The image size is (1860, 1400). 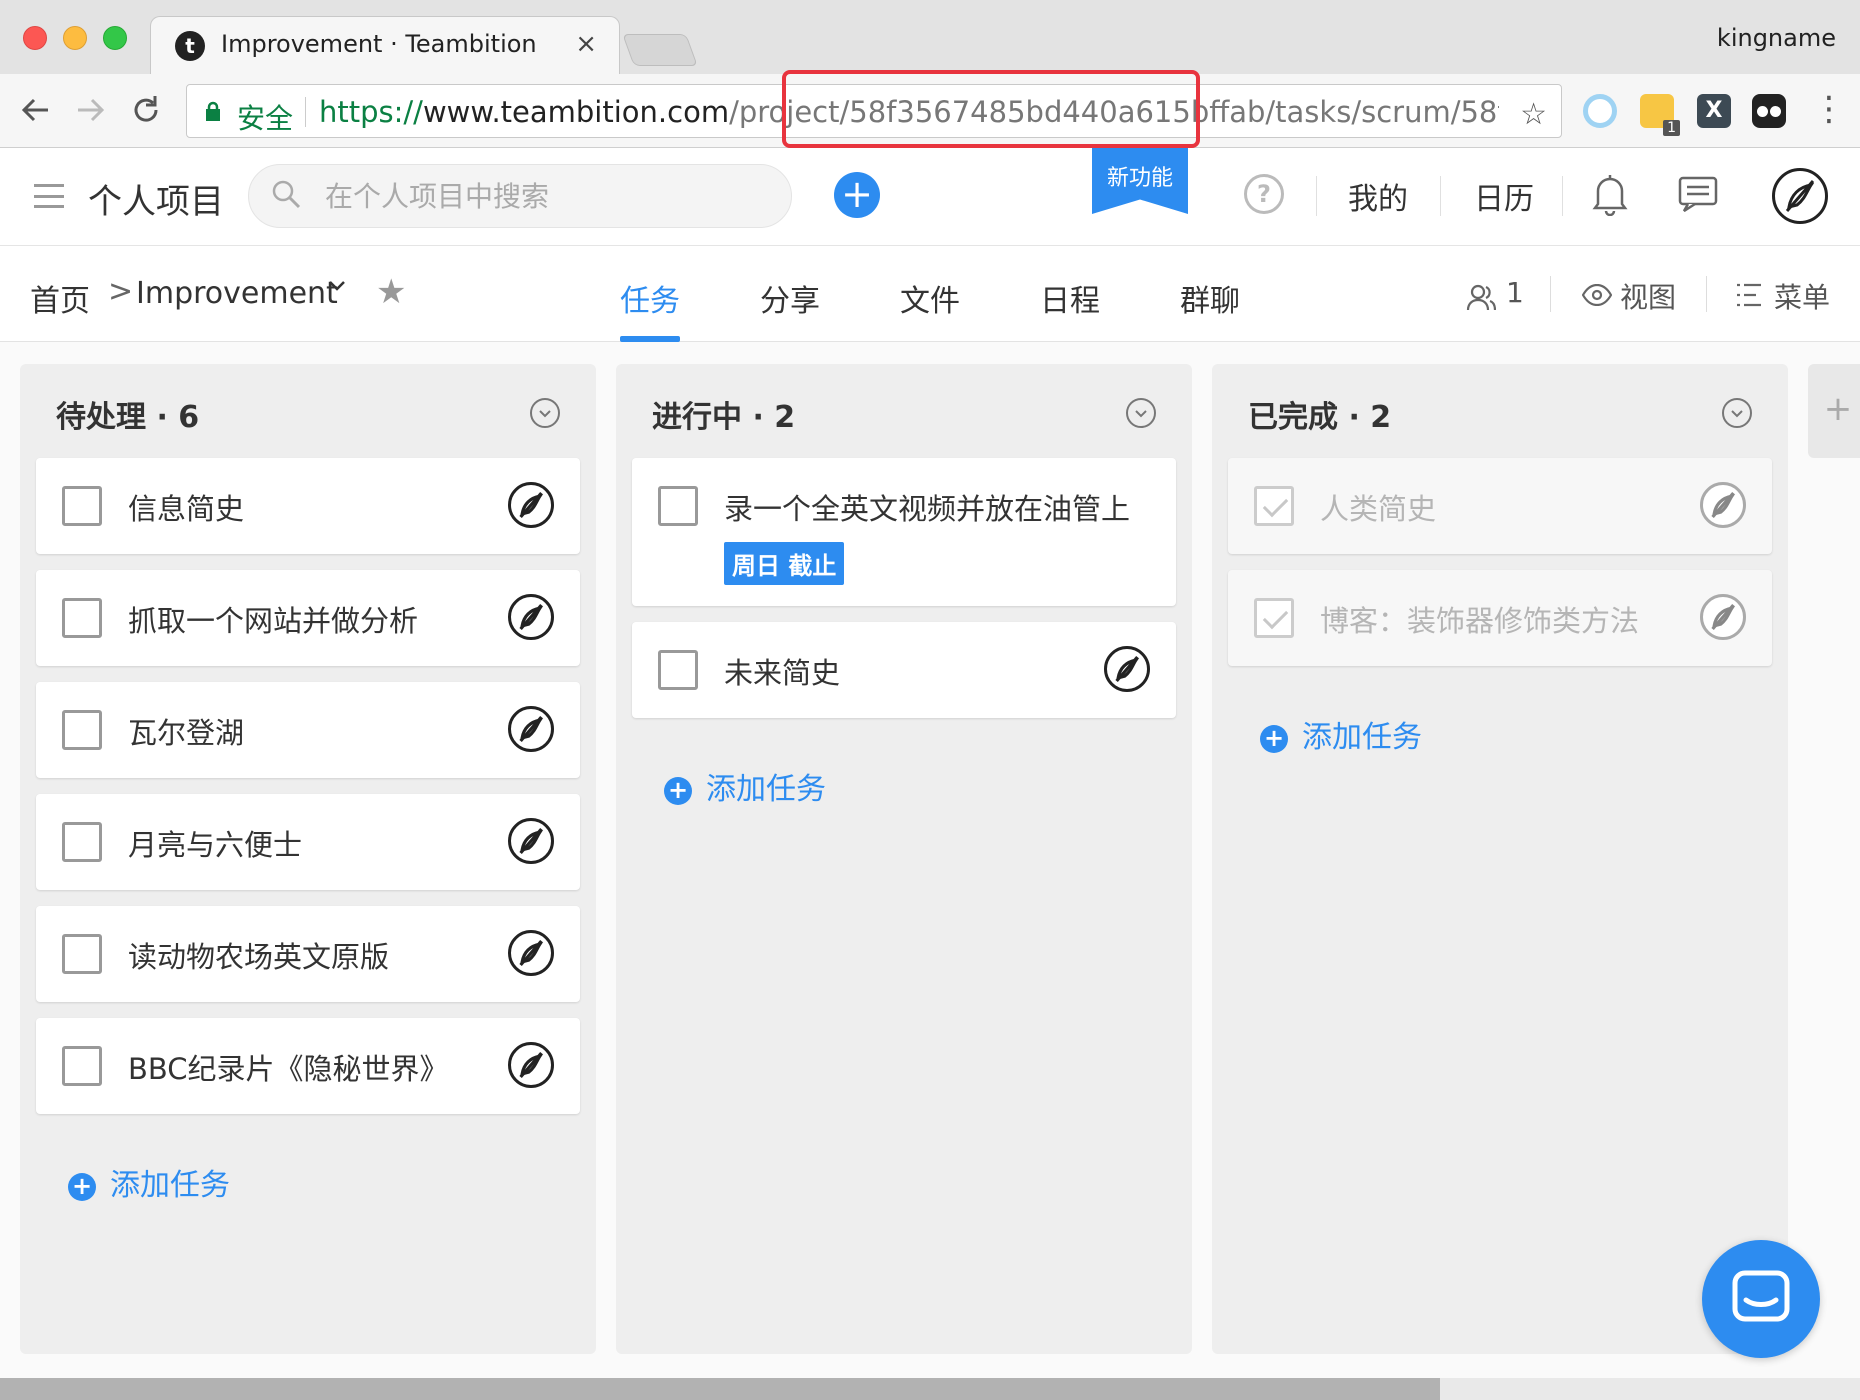 What do you see at coordinates (1714, 111) in the screenshot?
I see `extension-x-icon: X` at bounding box center [1714, 111].